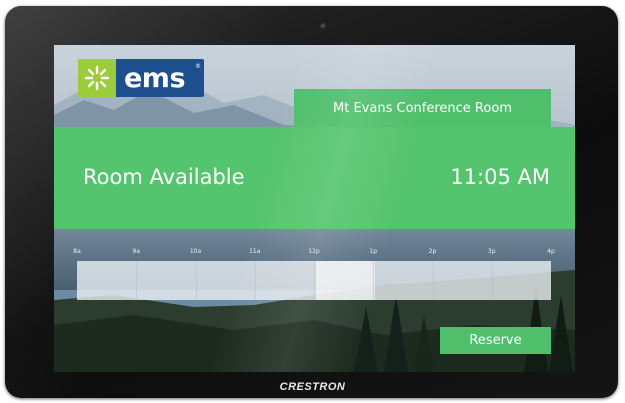 This screenshot has height=403, width=625. What do you see at coordinates (432, 251) in the screenshot?
I see `timeline-tick-label: 2p` at bounding box center [432, 251].